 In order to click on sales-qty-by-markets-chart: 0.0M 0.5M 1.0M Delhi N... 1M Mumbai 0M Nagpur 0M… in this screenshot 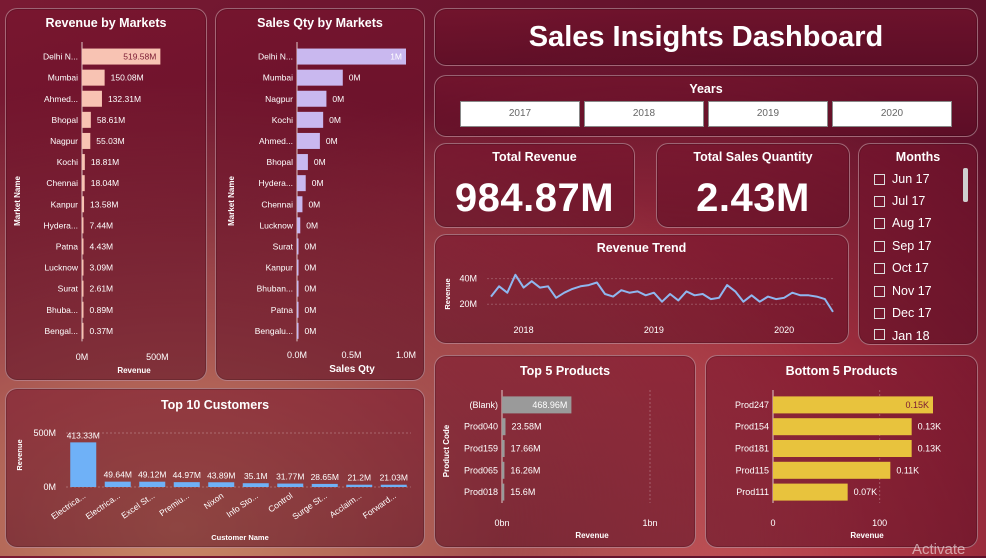, I will do `click(321, 208)`.